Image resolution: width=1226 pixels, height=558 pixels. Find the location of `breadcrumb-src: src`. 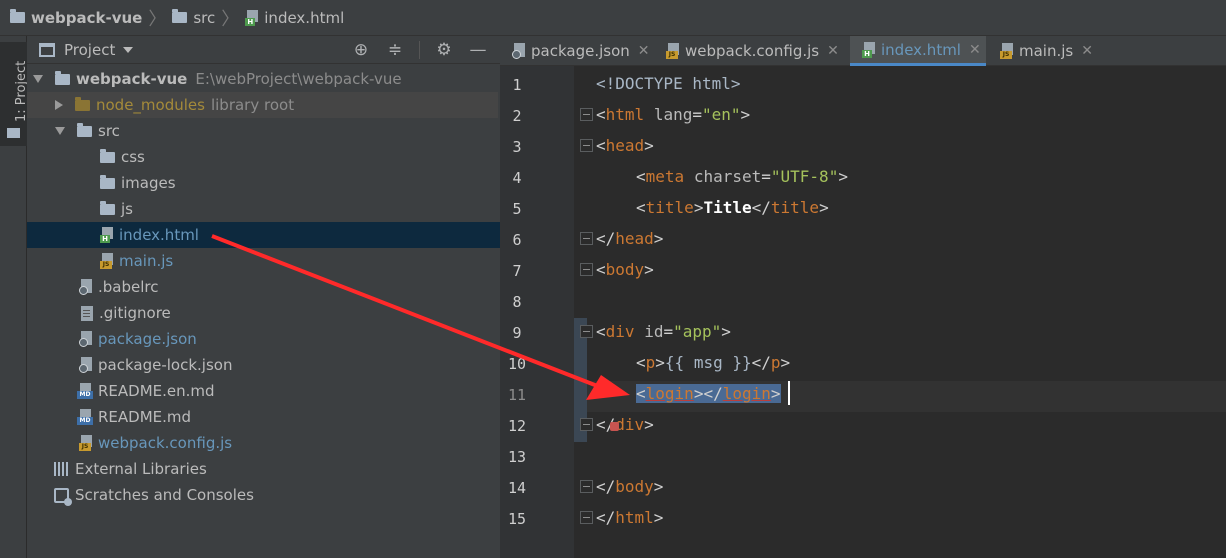

breadcrumb-src: src is located at coordinates (193, 18).